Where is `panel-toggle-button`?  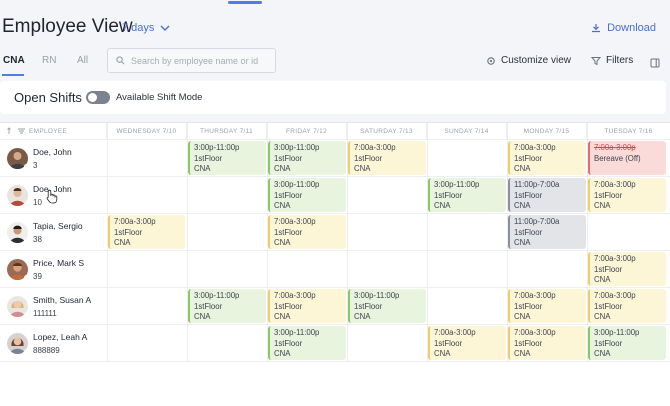 panel-toggle-button is located at coordinates (655, 64).